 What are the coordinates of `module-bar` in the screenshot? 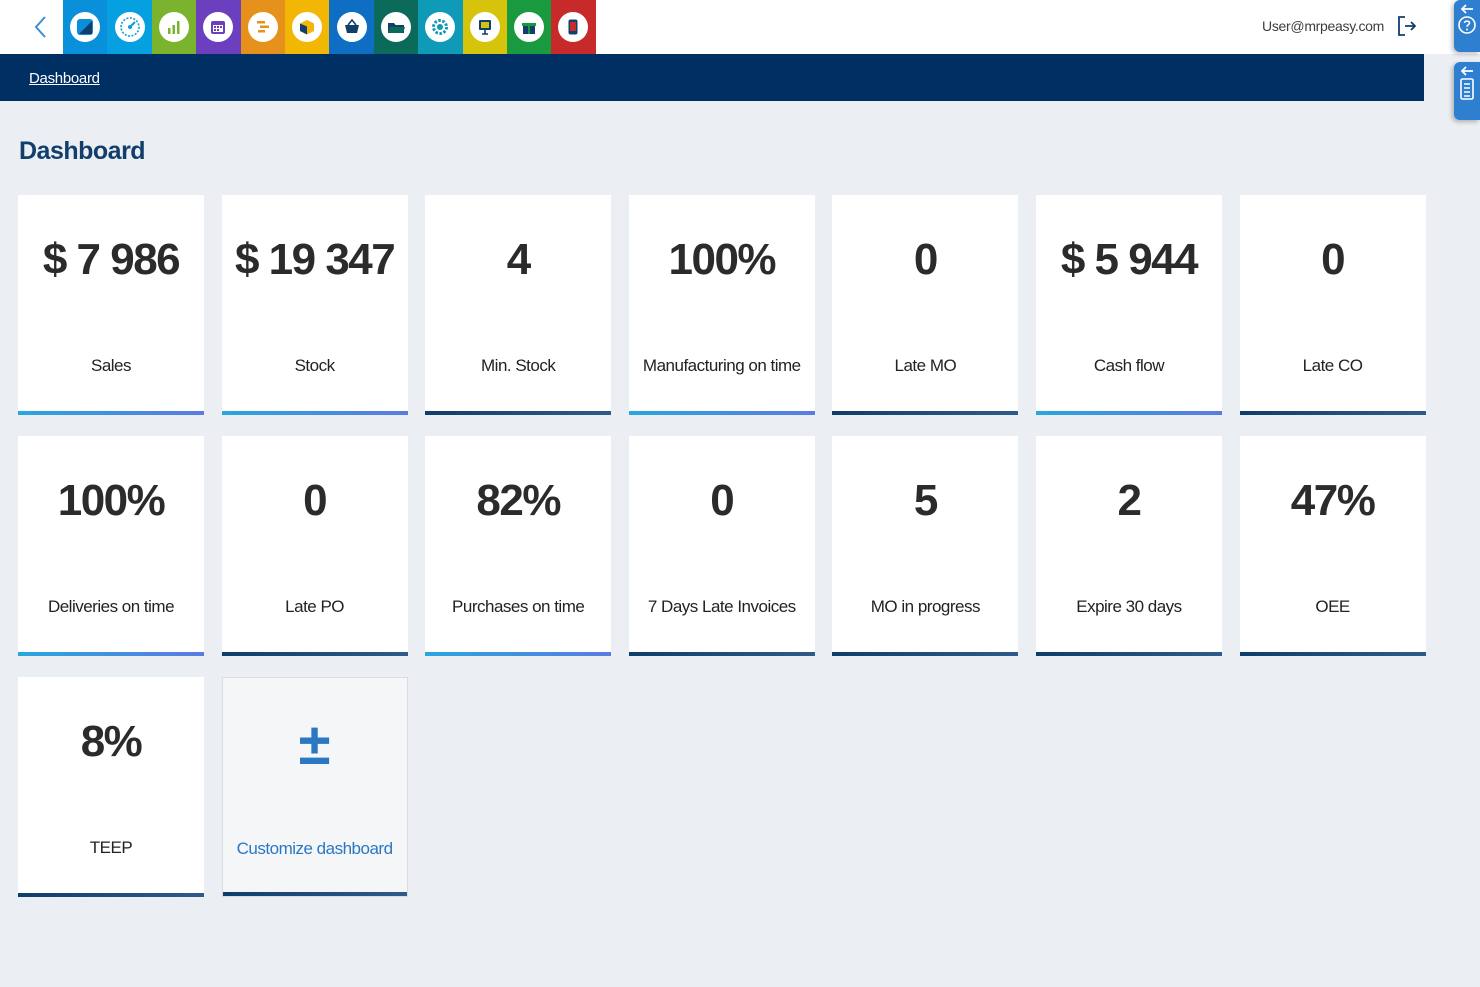 It's located at (329, 27).